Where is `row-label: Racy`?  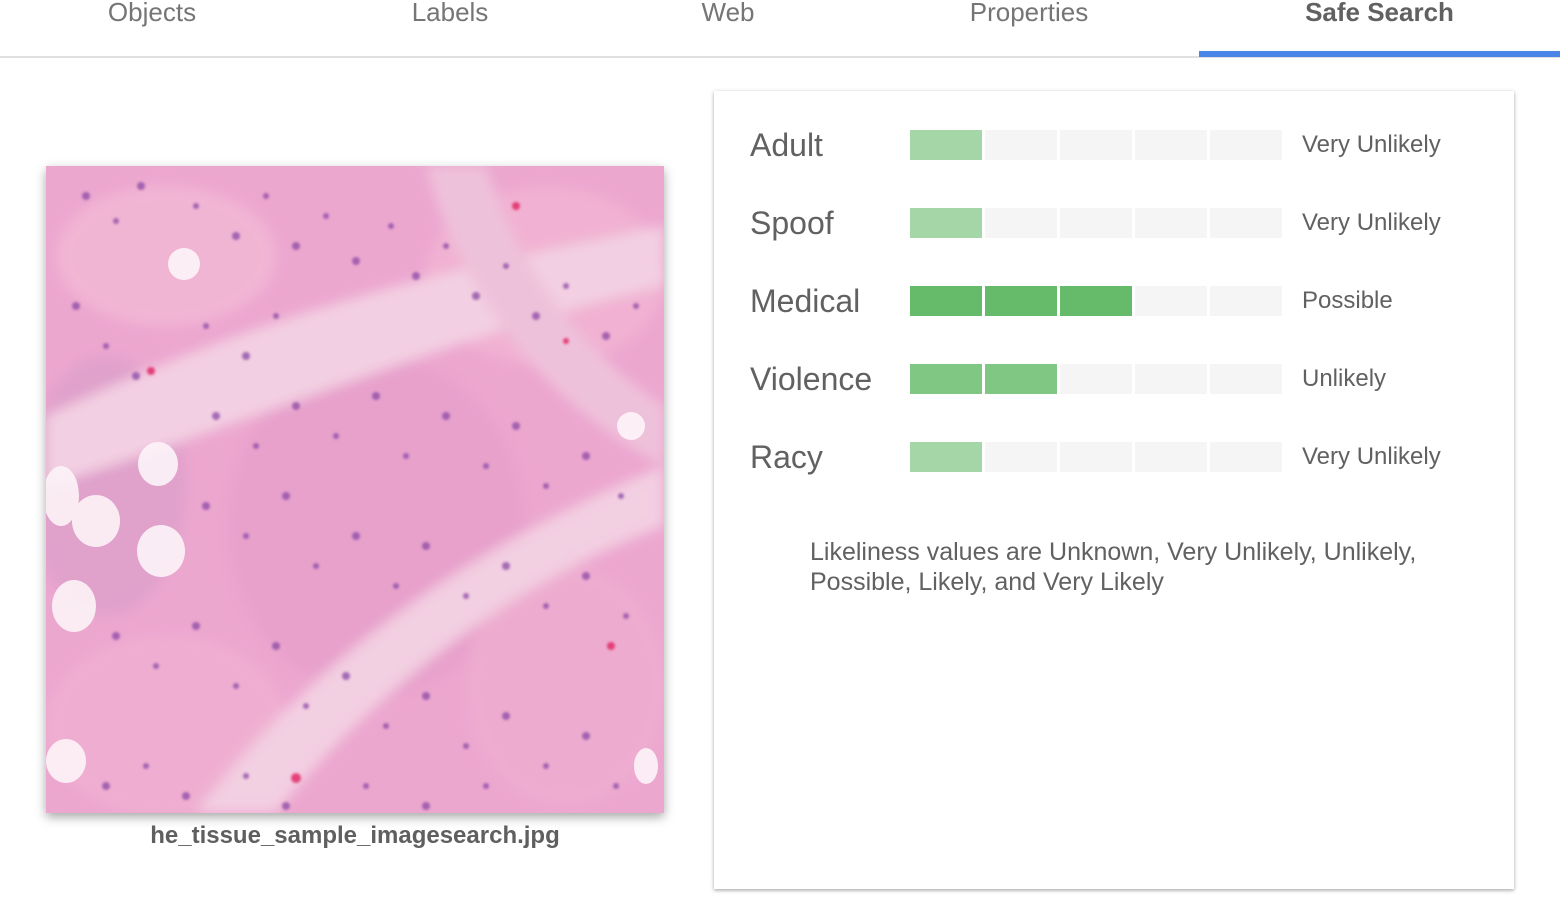
row-label: Racy is located at coordinates (786, 457).